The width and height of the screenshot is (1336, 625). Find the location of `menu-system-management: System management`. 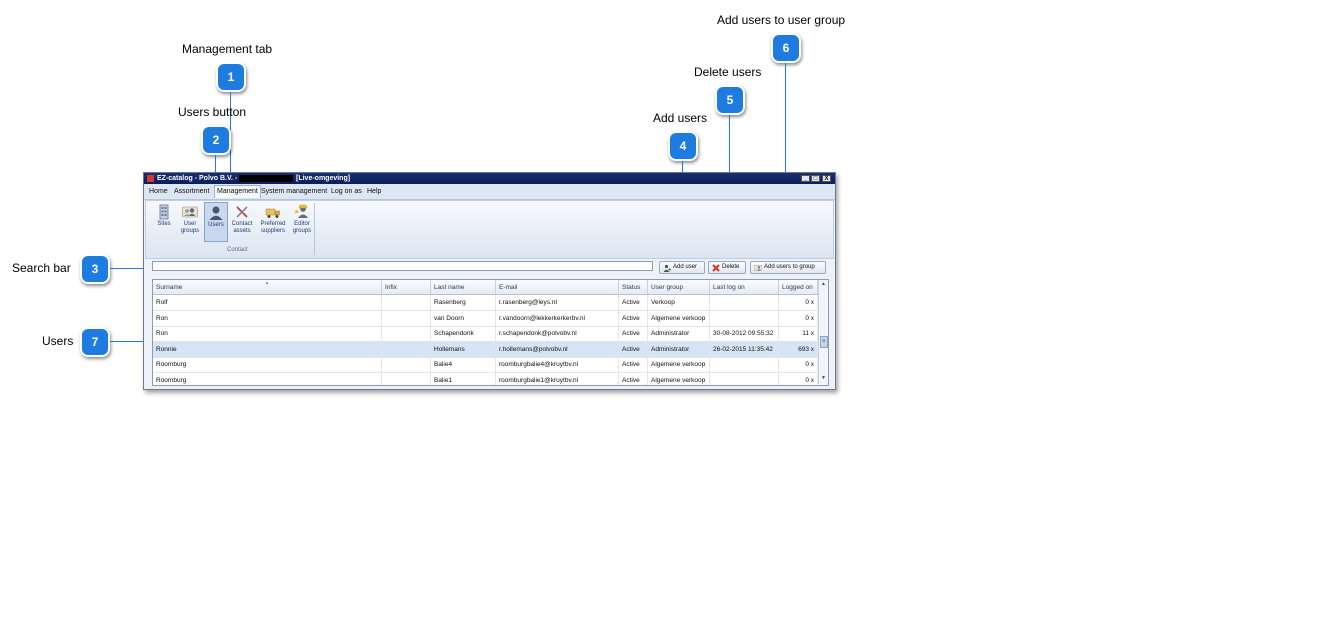

menu-system-management: System management is located at coordinates (294, 191).